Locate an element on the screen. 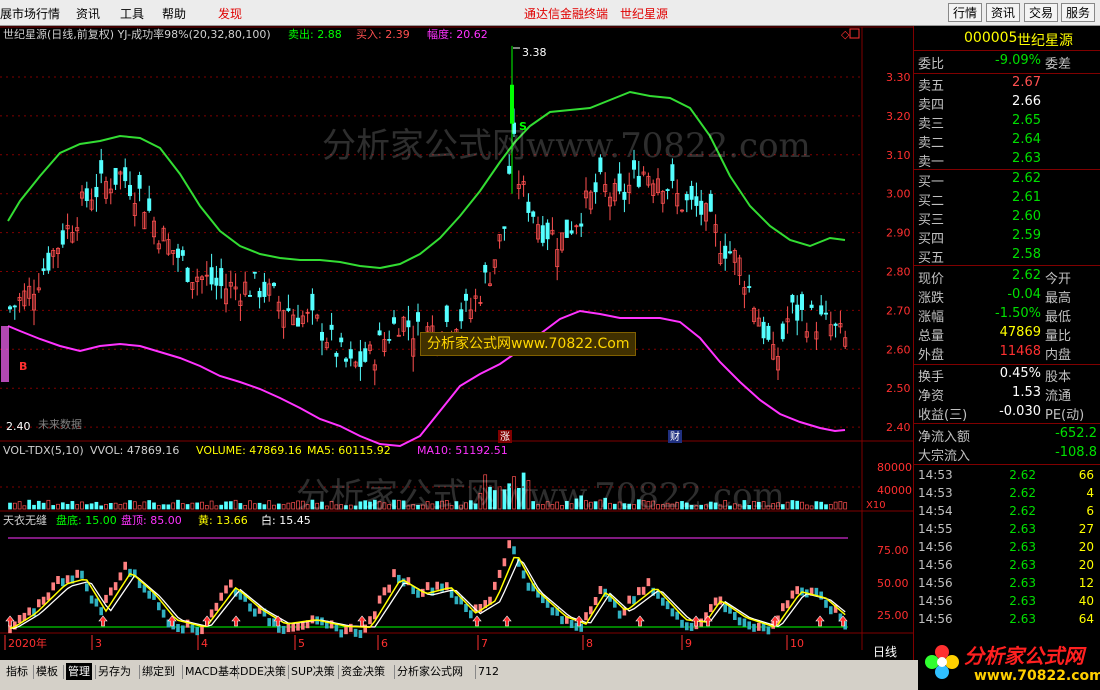 The height and width of the screenshot is (690, 1100). period-label: 日线 is located at coordinates (885, 652).